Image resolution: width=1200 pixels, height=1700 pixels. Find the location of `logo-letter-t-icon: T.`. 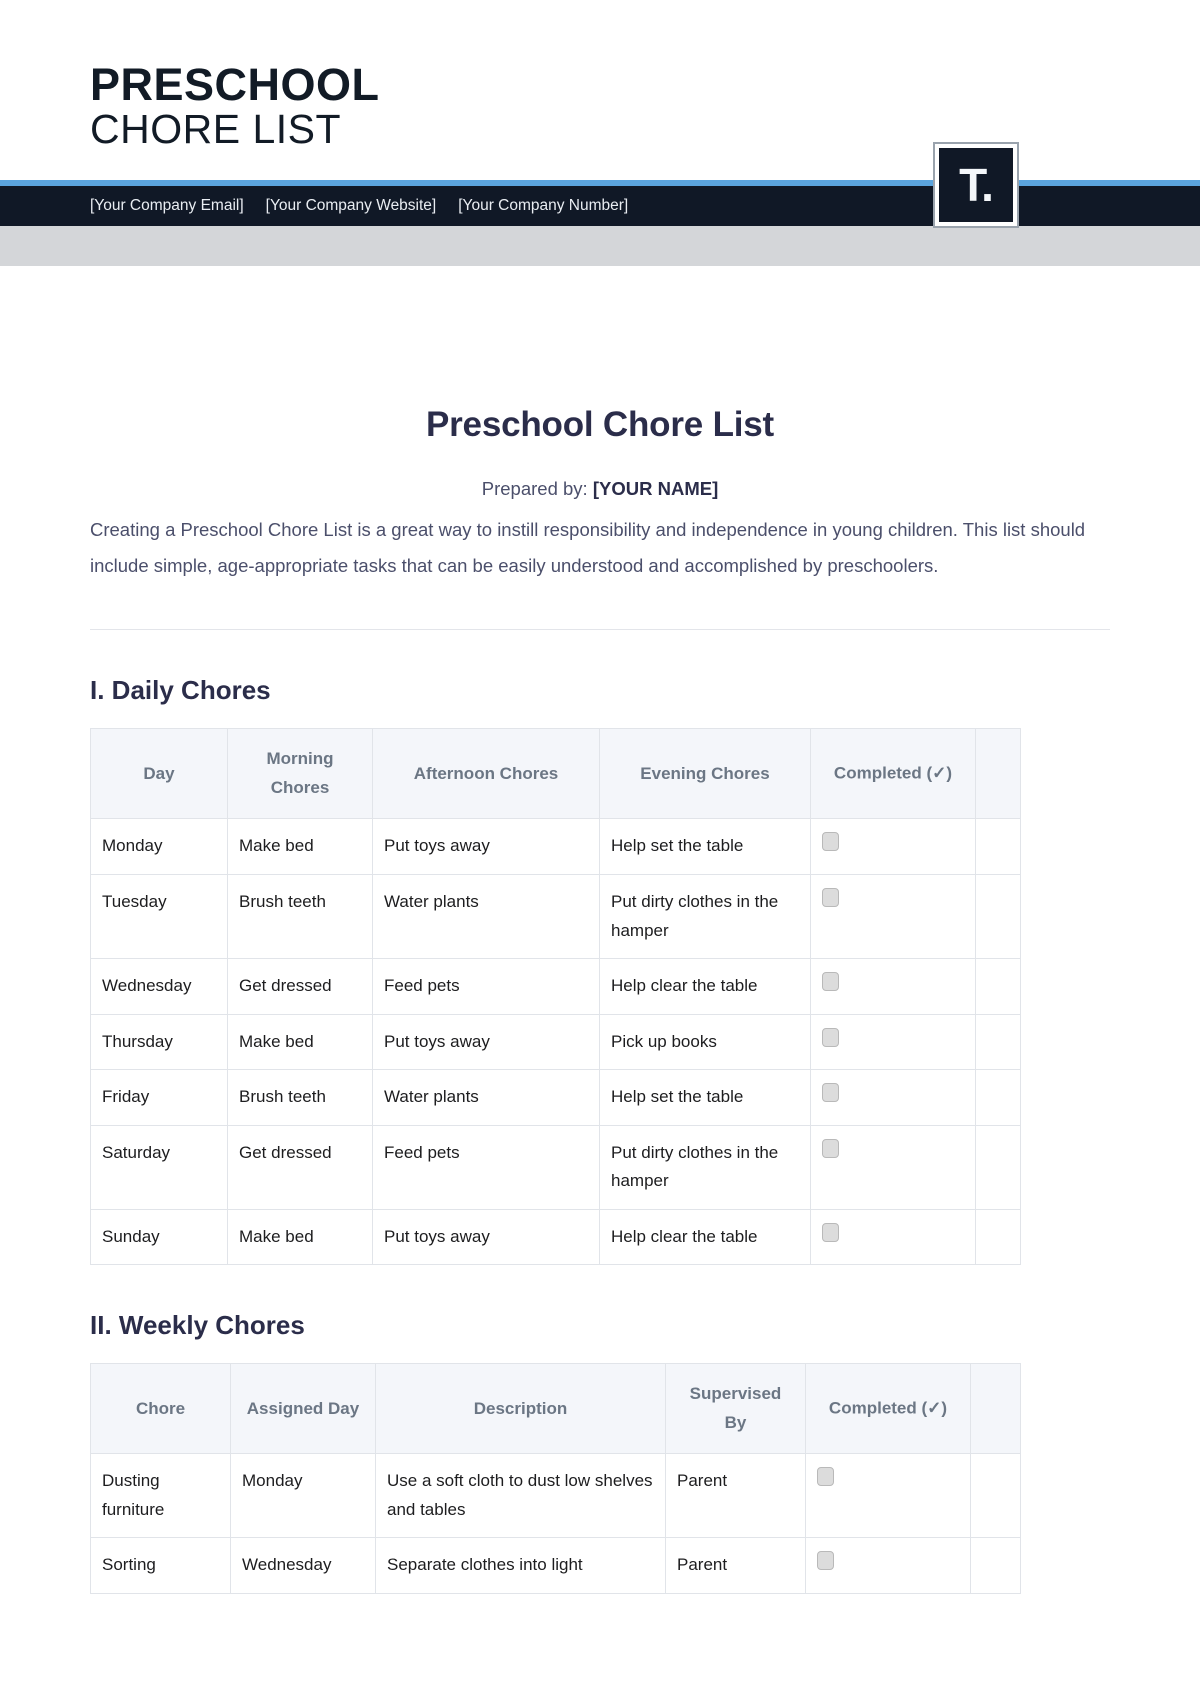

logo-letter-t-icon: T. is located at coordinates (976, 185).